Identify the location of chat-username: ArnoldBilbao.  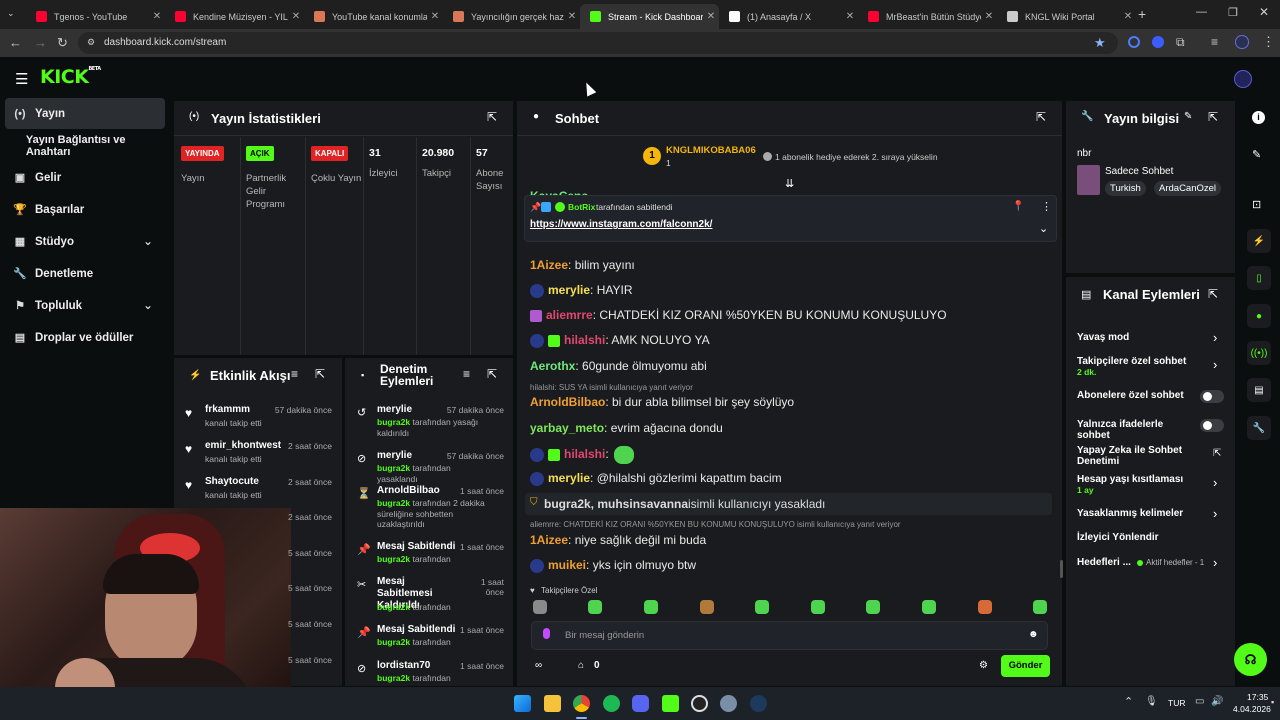
(567, 402).